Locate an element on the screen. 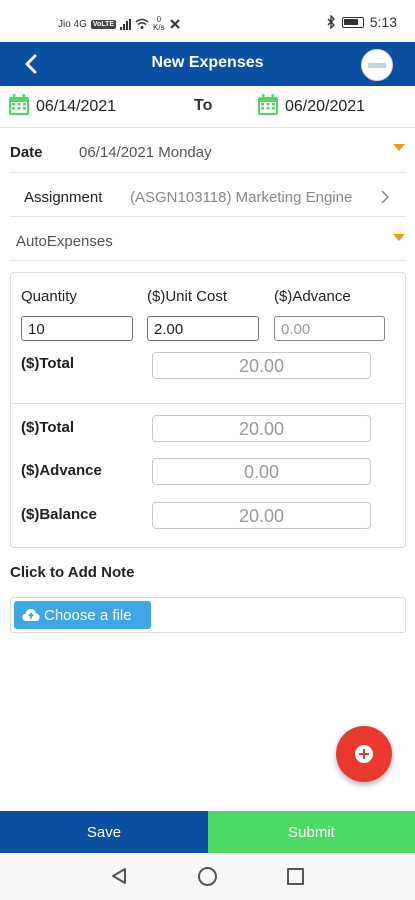 This screenshot has width=415, height=900. bluetooth-icon is located at coordinates (331, 22).